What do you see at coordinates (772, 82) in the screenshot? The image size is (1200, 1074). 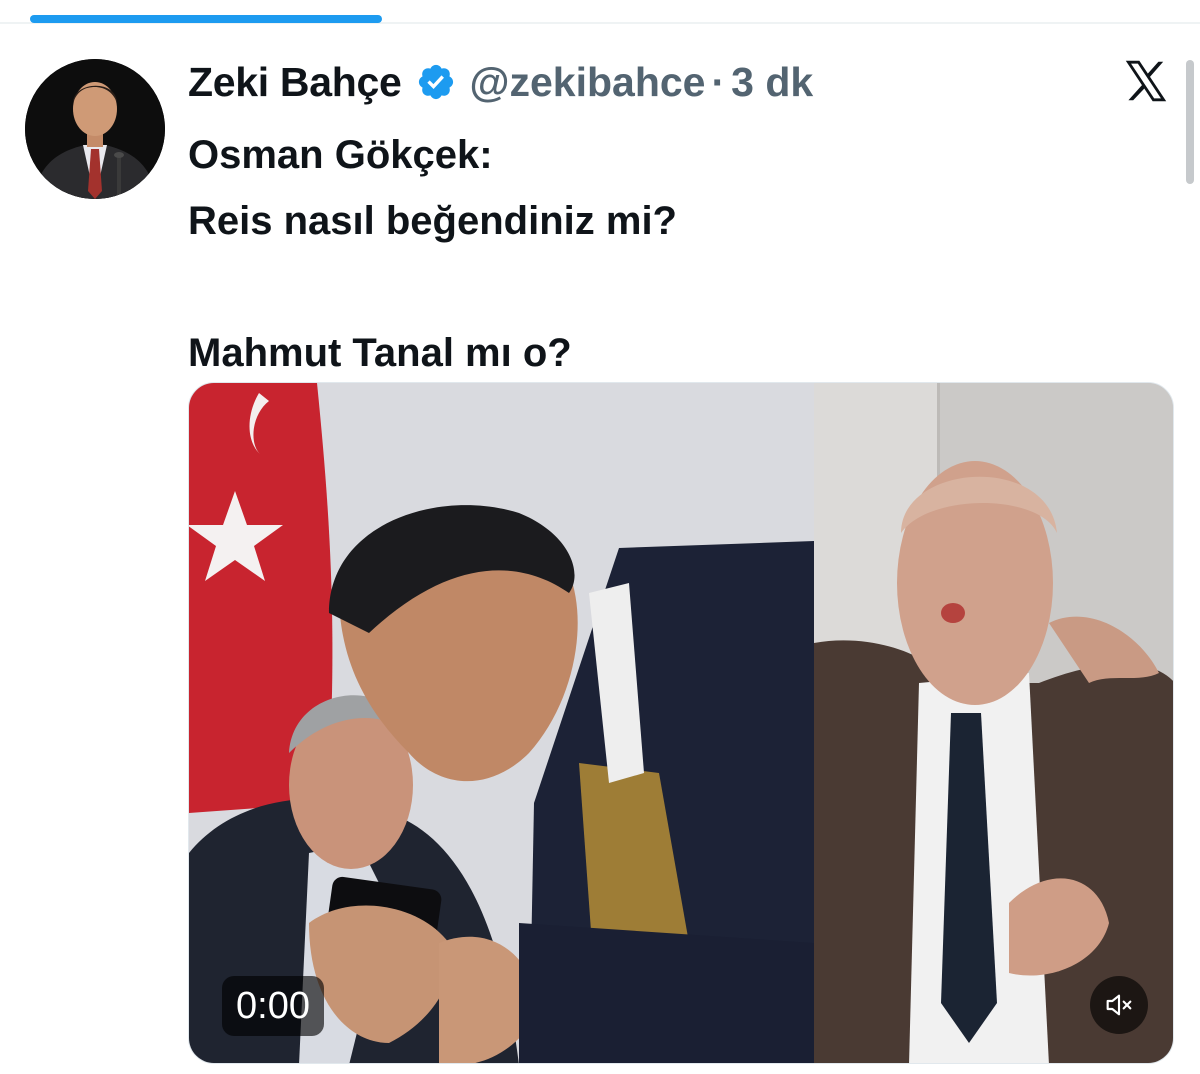 I see `tweet-timestamp: 3 dk` at bounding box center [772, 82].